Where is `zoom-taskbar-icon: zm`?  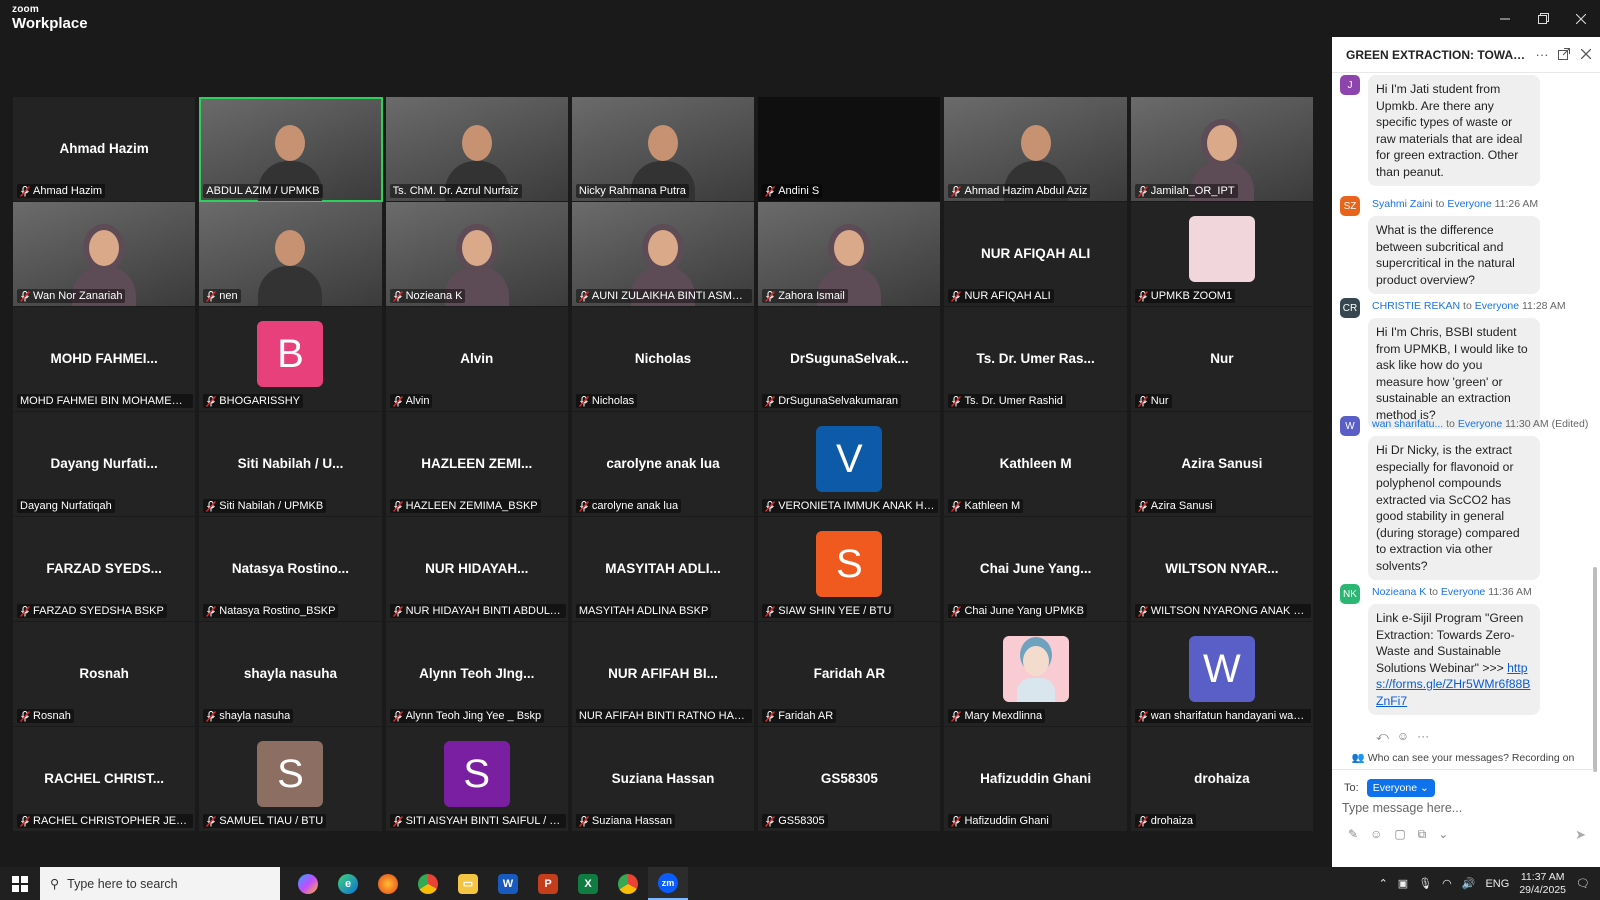
zoom-taskbar-icon: zm is located at coordinates (668, 883).